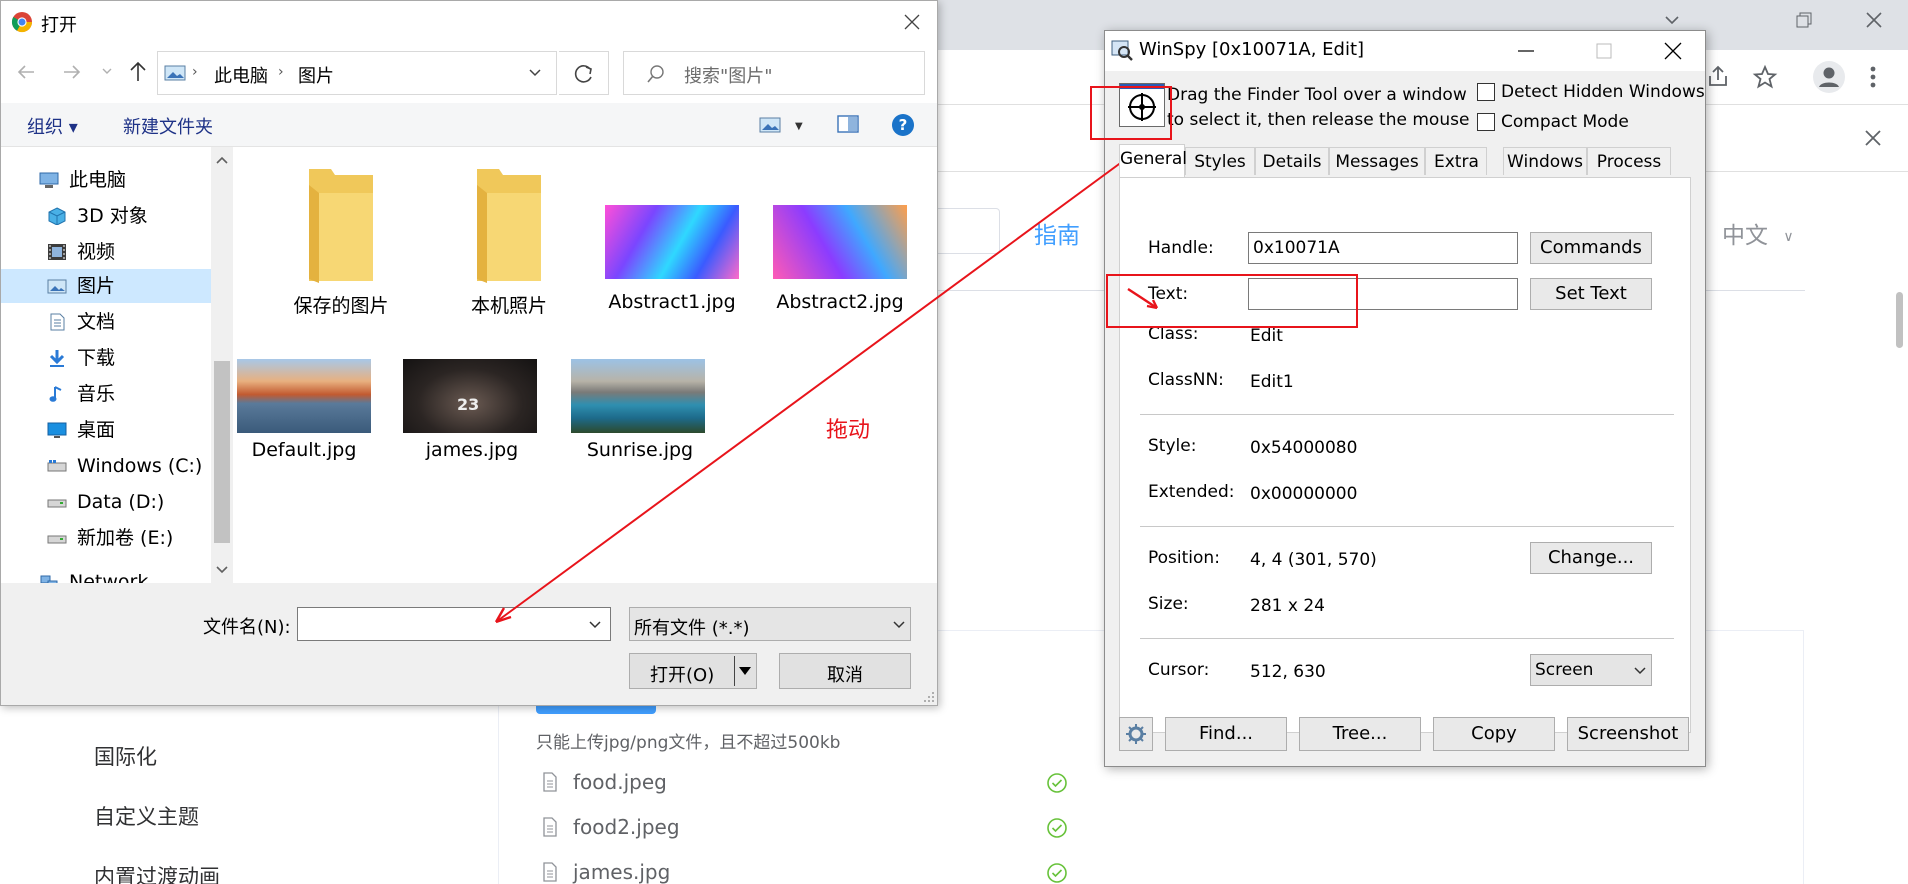 The width and height of the screenshot is (1908, 884). Describe the element at coordinates (1804, 20) in the screenshot. I see `restore-icon` at that location.